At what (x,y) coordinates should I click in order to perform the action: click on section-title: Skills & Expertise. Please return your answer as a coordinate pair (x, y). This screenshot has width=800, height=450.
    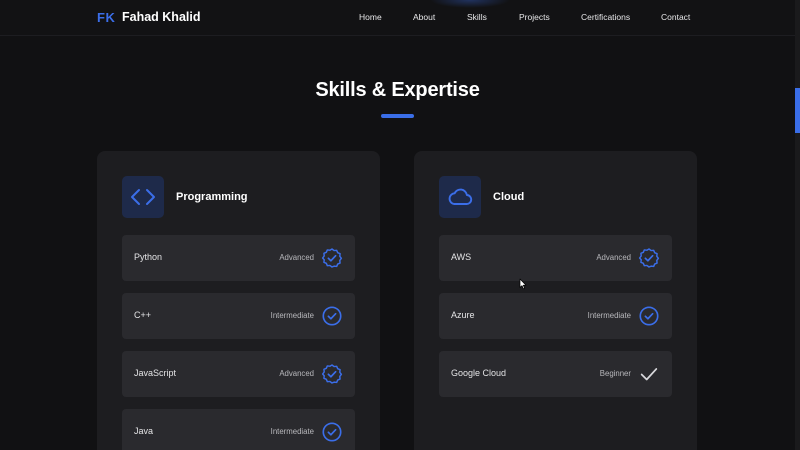
    Looking at the image, I should click on (397, 90).